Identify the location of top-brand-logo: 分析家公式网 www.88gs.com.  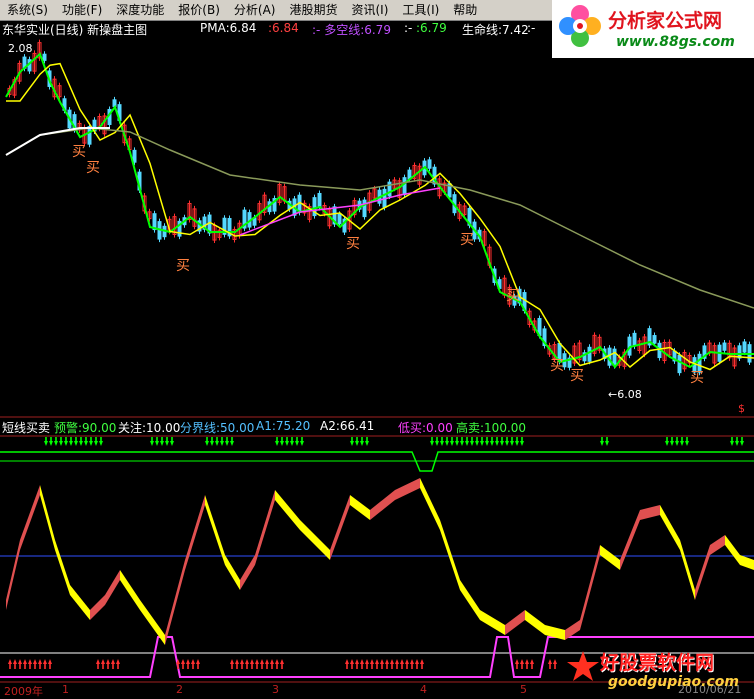
(653, 29).